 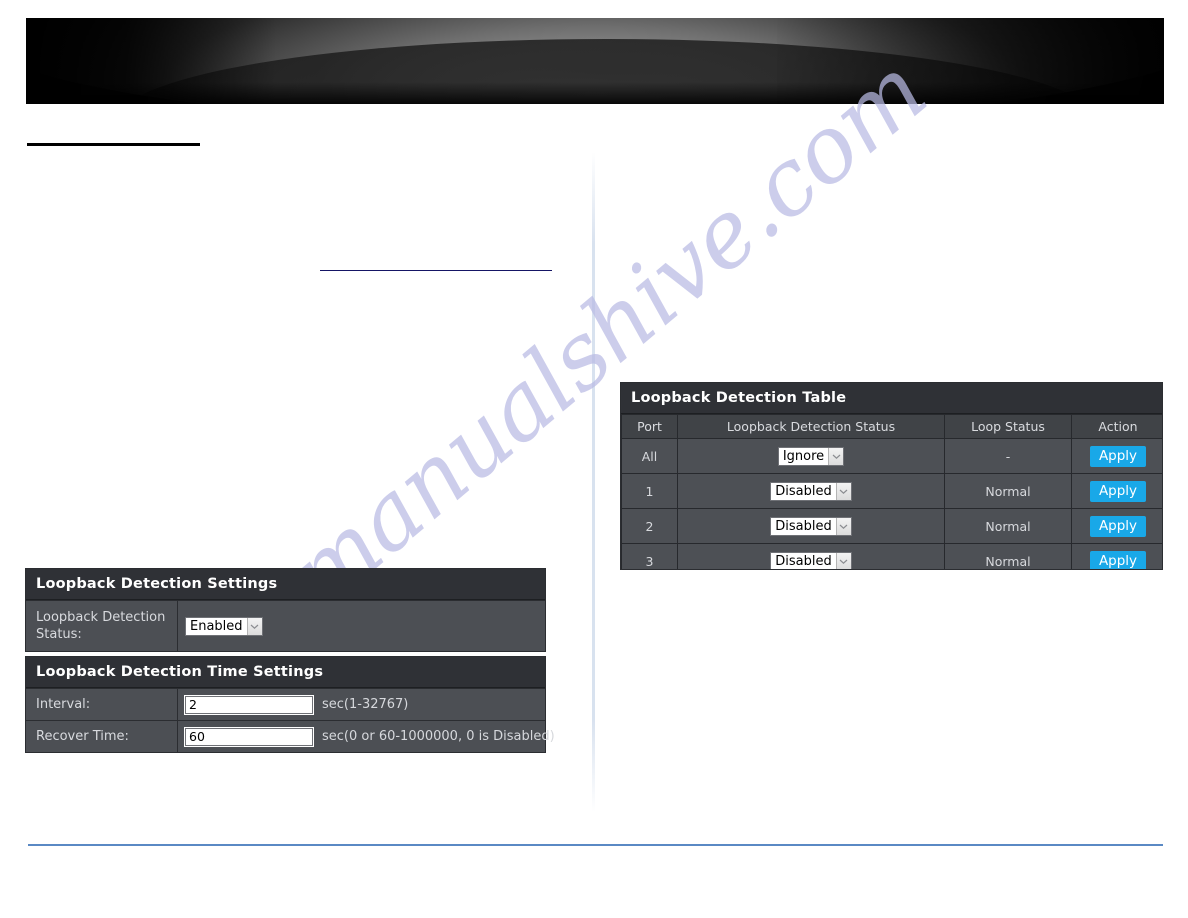 What do you see at coordinates (438, 736) in the screenshot?
I see `recover-time-hint: sec(0 or 60-1000000, 0 is Disabled)` at bounding box center [438, 736].